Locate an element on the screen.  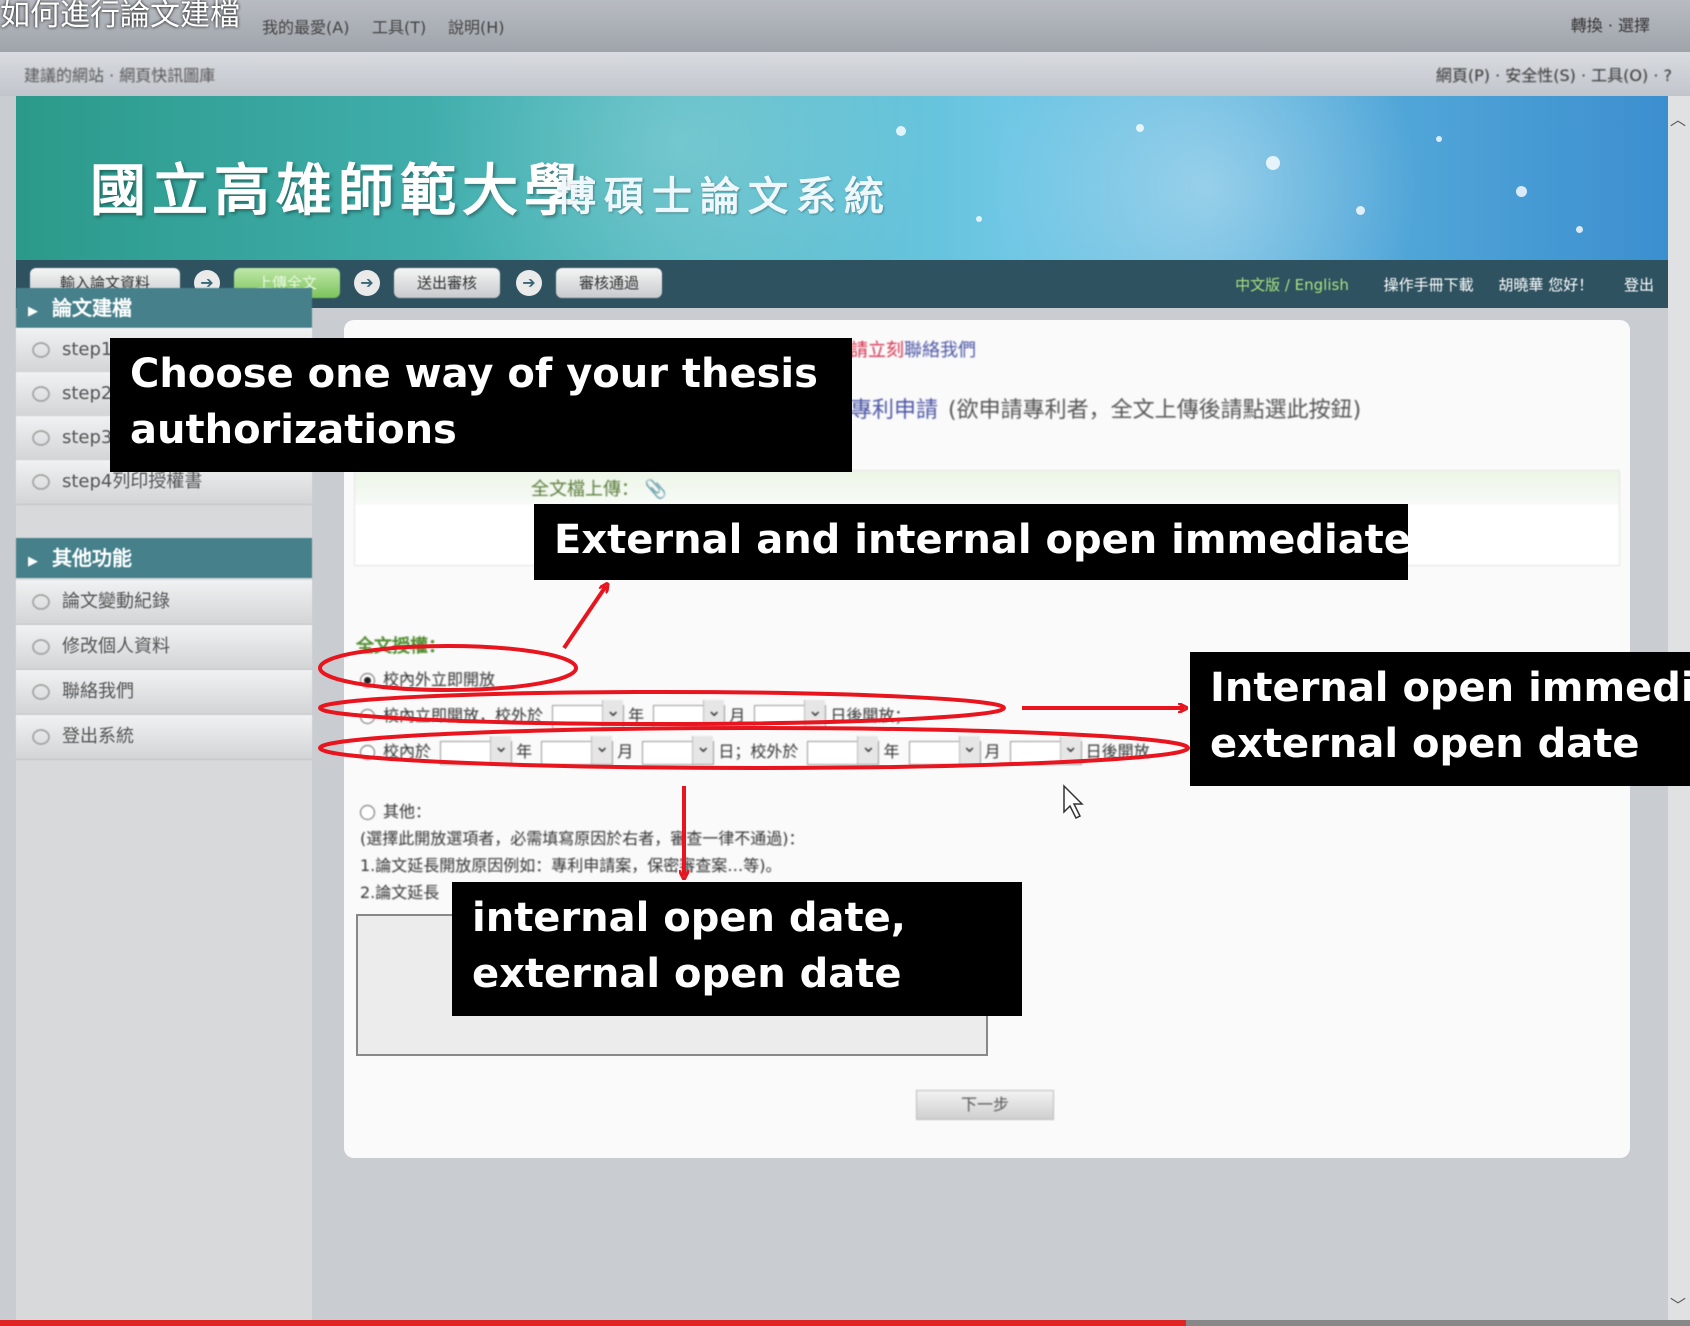
contact-notice: 請立刻聯絡我們 is located at coordinates (913, 350).